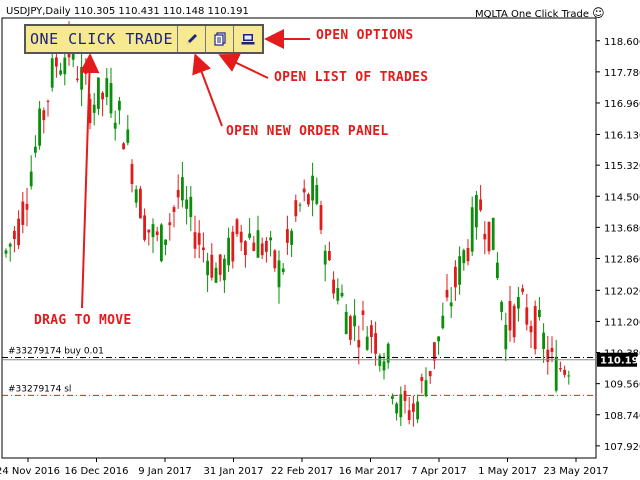  Describe the element at coordinates (39, 389) in the screenshot. I see `stop-loss-label: #33279174 sl` at that location.